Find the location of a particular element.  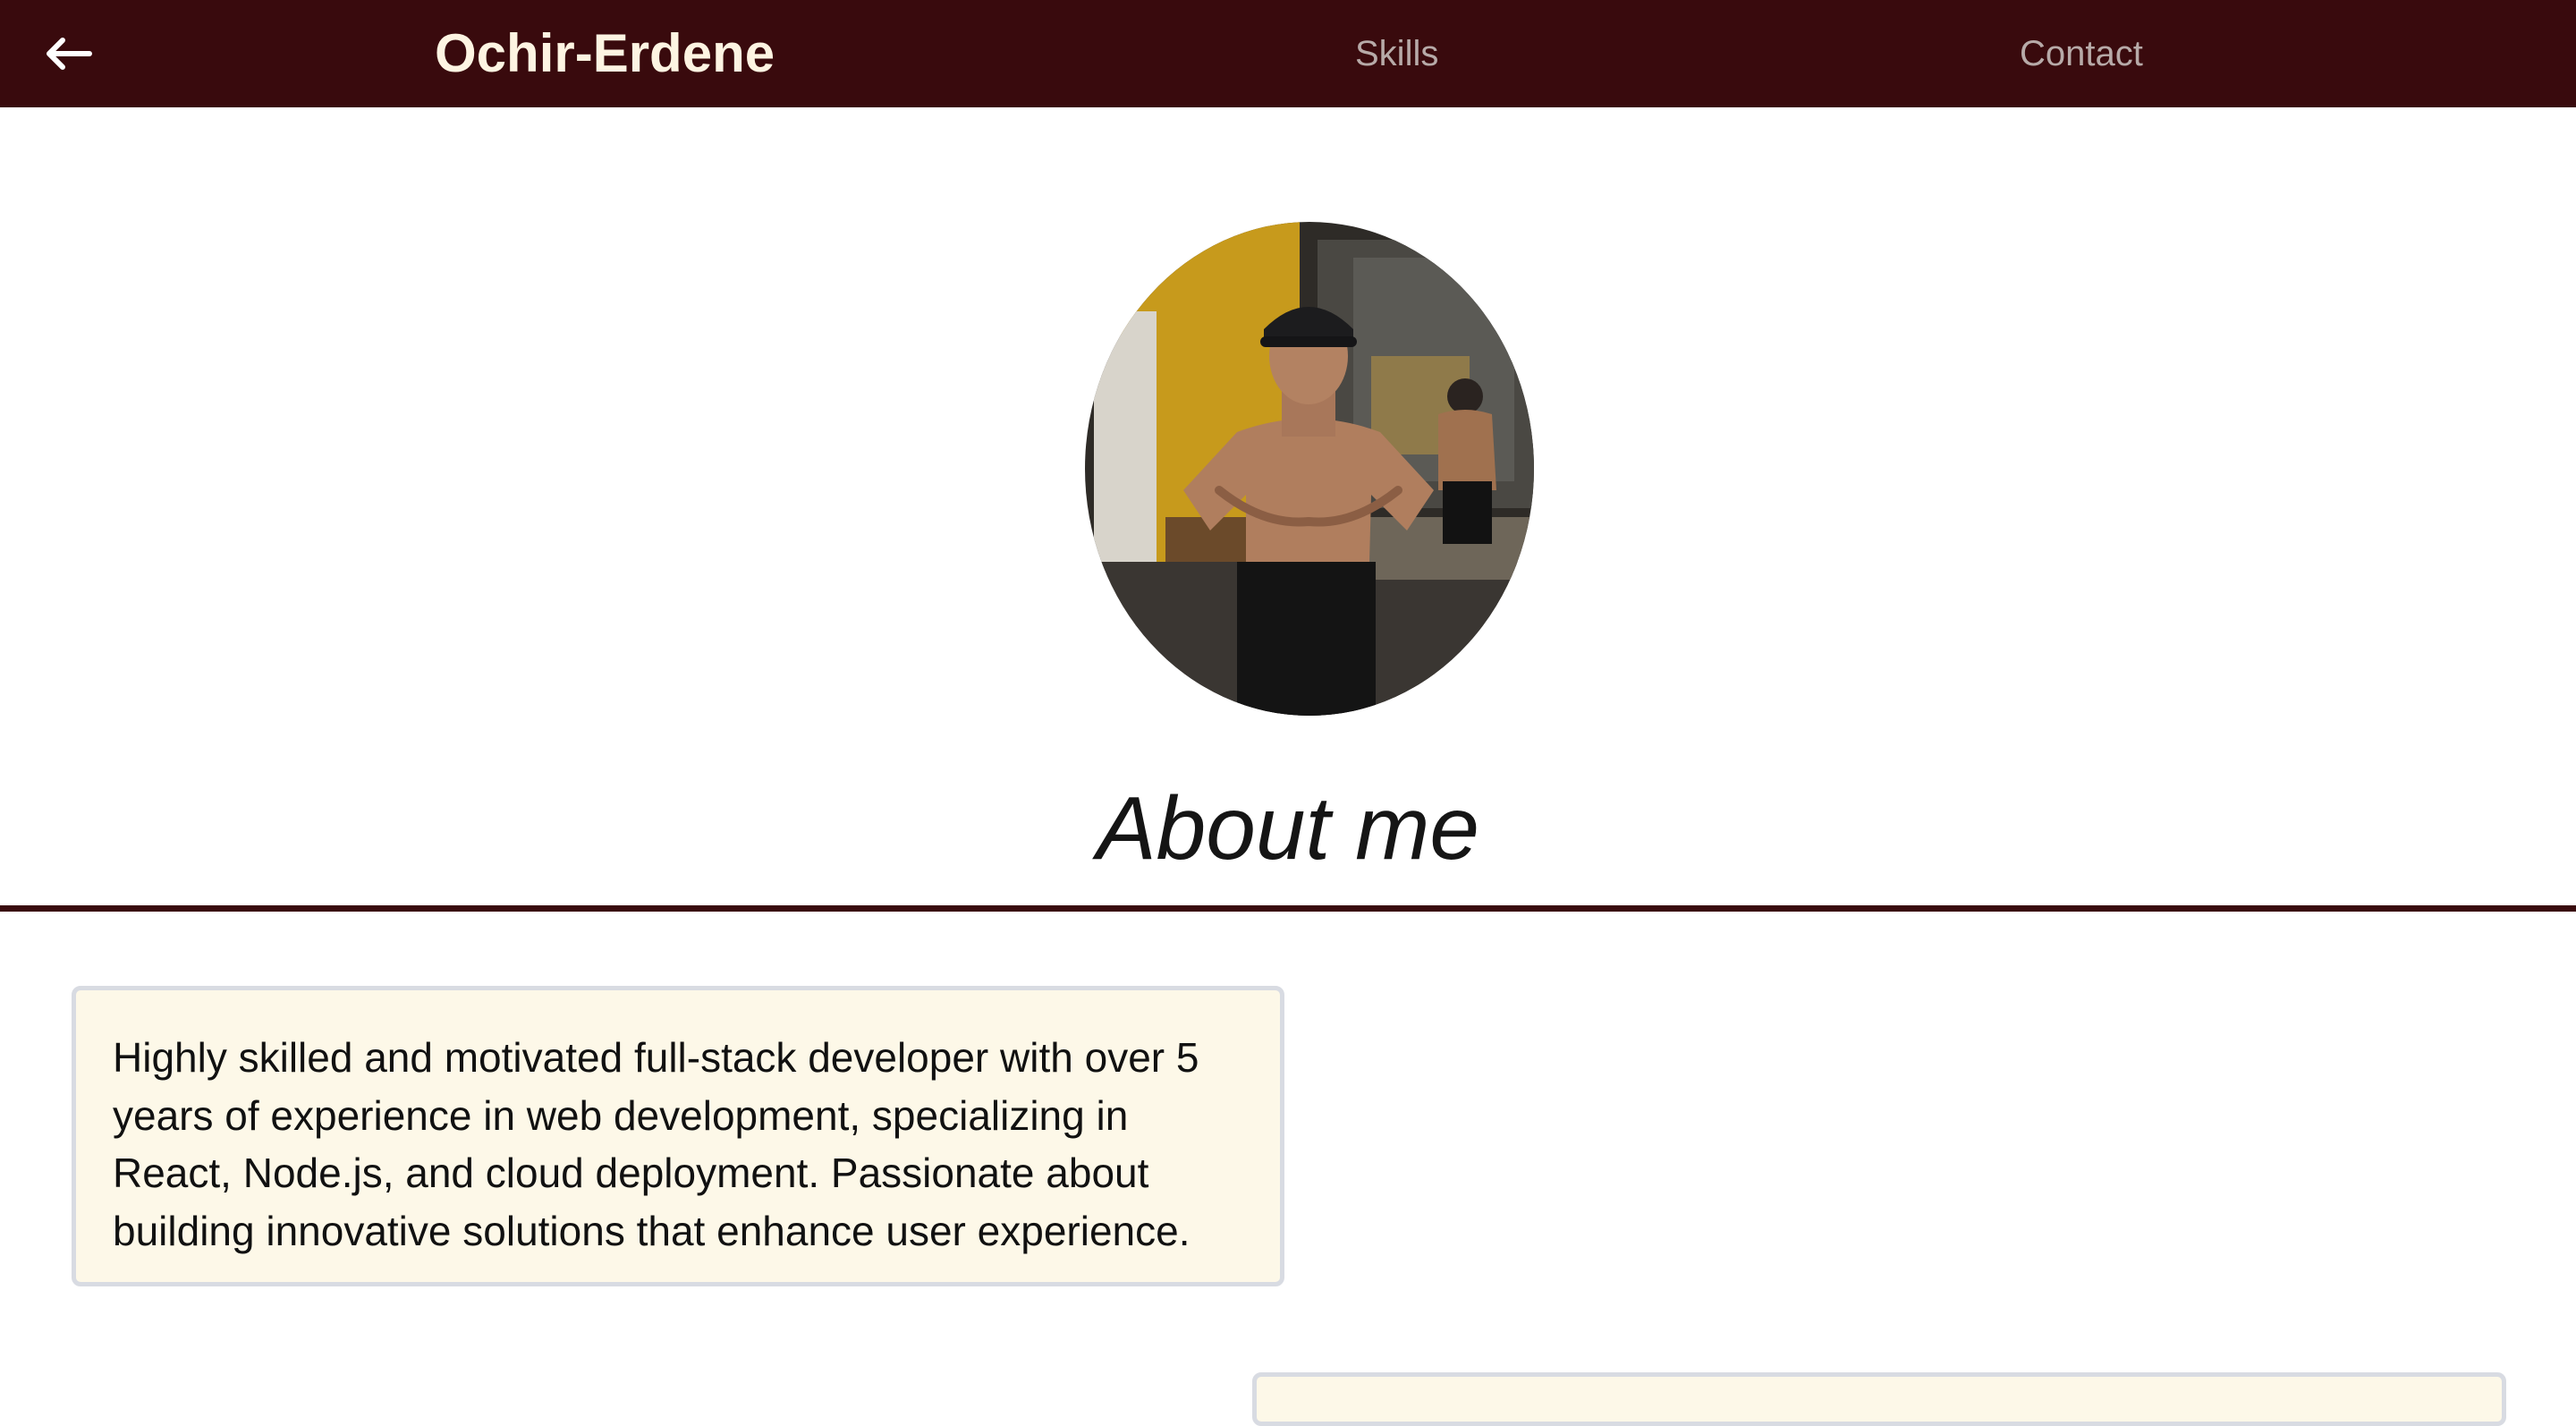

profile-photo is located at coordinates (1309, 469).